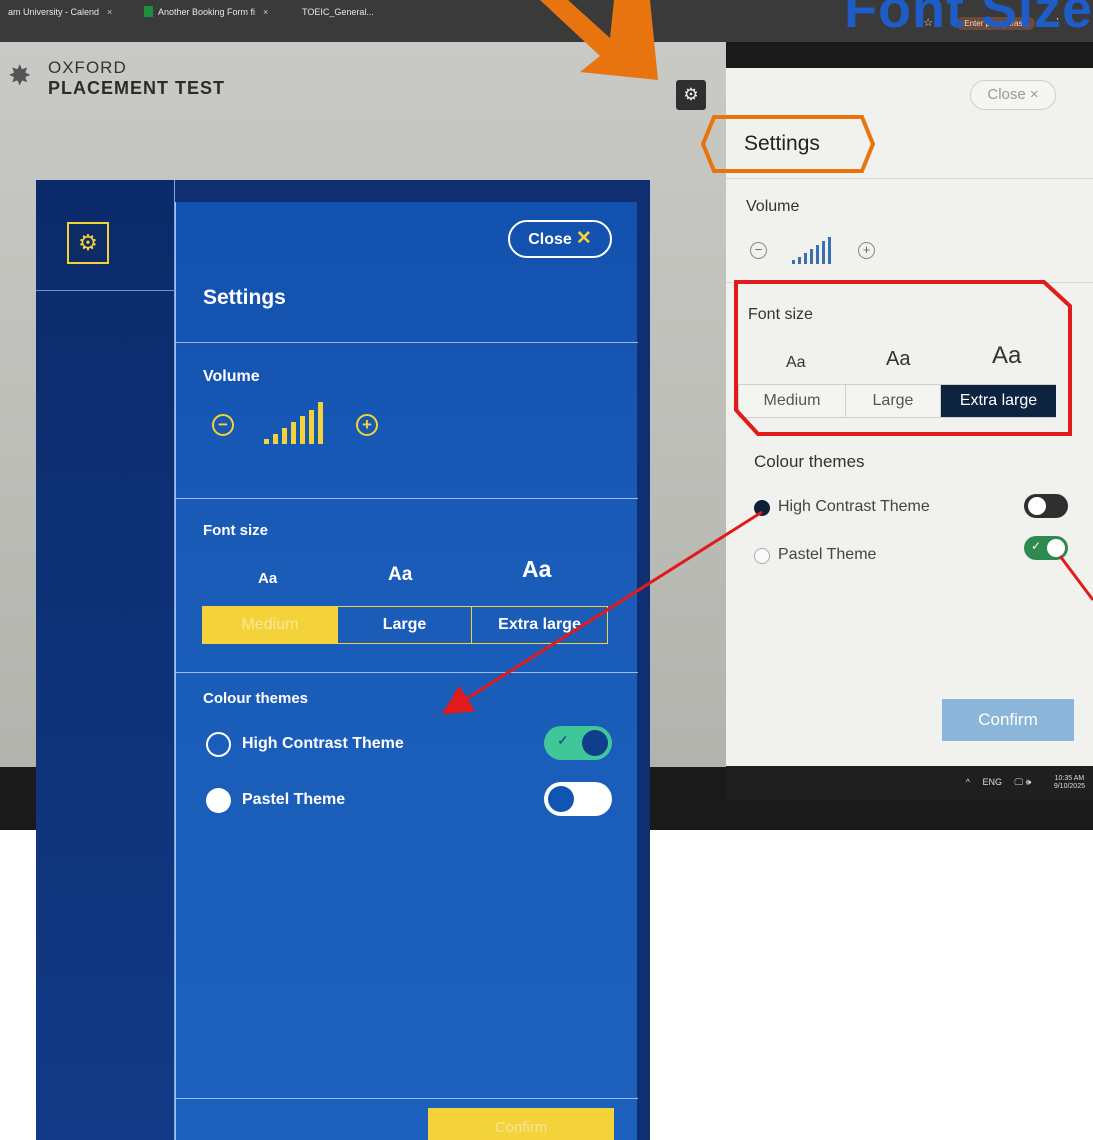 This screenshot has height=1140, width=1093. I want to click on close-button: Close ×, so click(1013, 95).